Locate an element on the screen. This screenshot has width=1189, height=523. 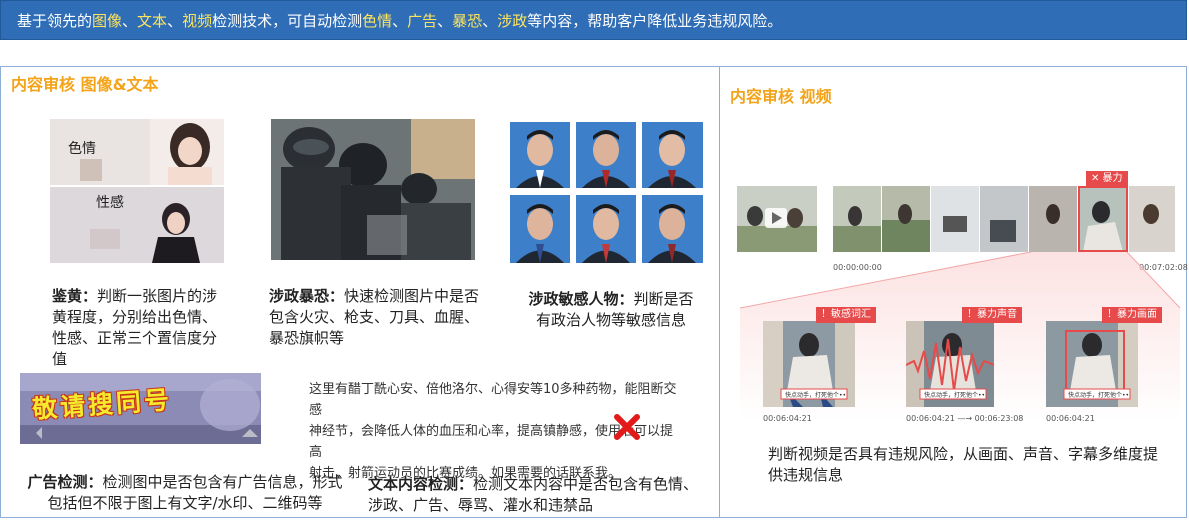
panel-title: 内容审核 图像&文本 is located at coordinates (85, 84).